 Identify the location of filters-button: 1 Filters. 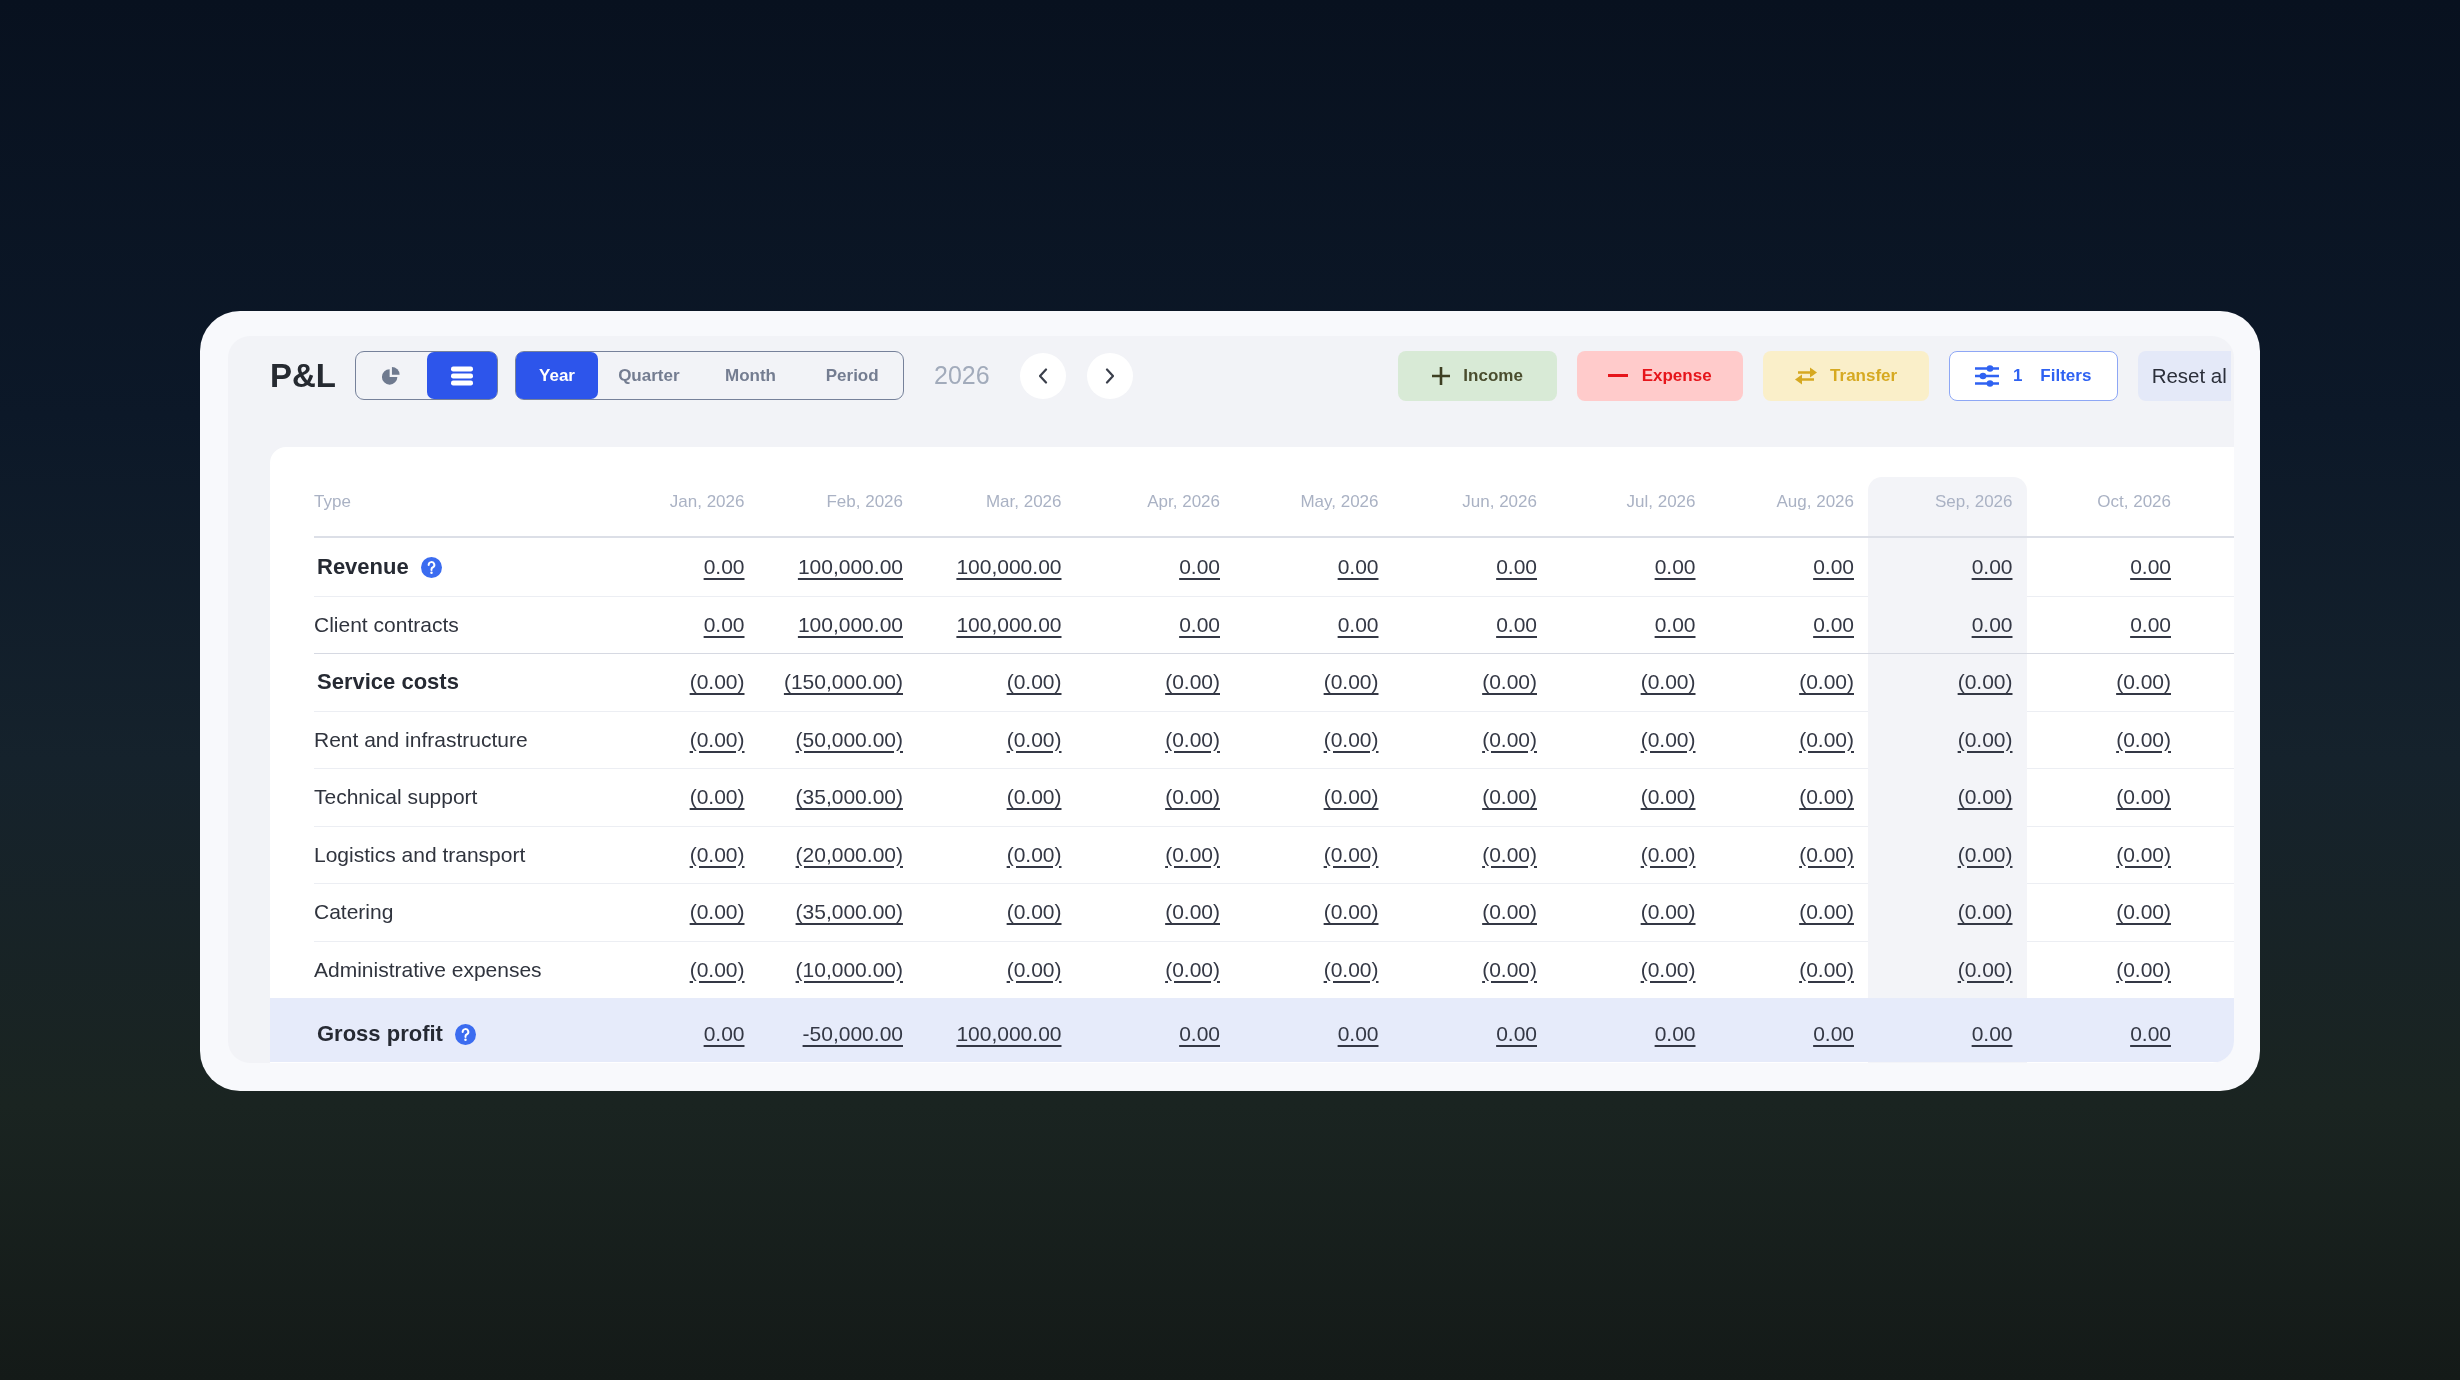
(2033, 375).